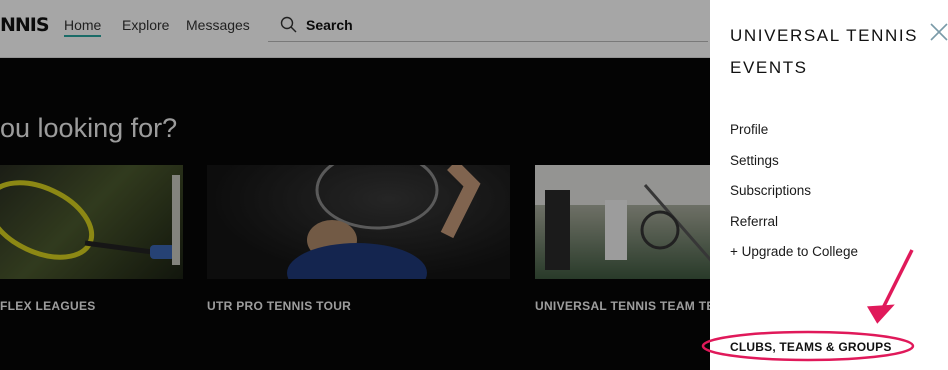 The image size is (948, 370). What do you see at coordinates (824, 51) in the screenshot?
I see `drawer-title: UNIVERSAL TENNIS EVENTS` at bounding box center [824, 51].